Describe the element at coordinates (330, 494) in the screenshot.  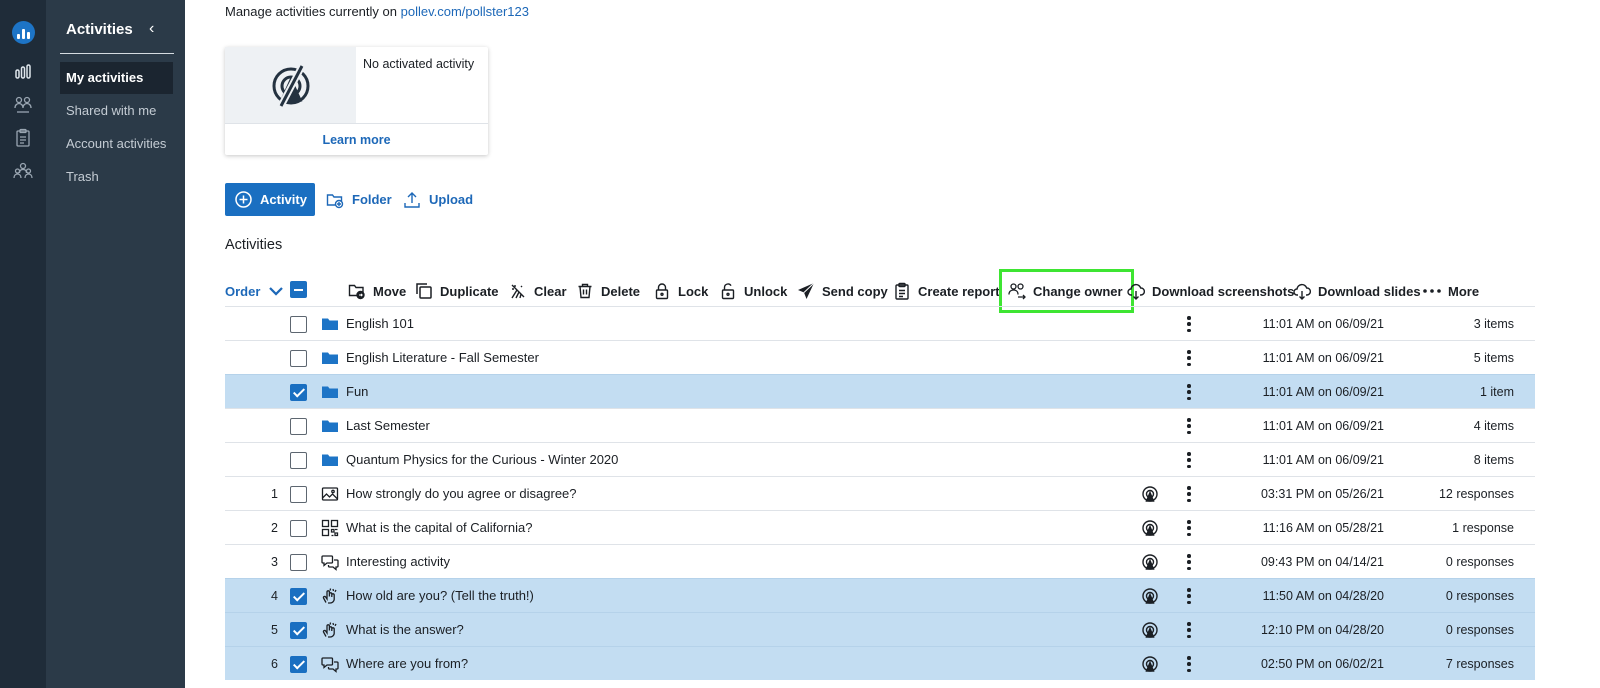
I see `image-activity-icon` at that location.